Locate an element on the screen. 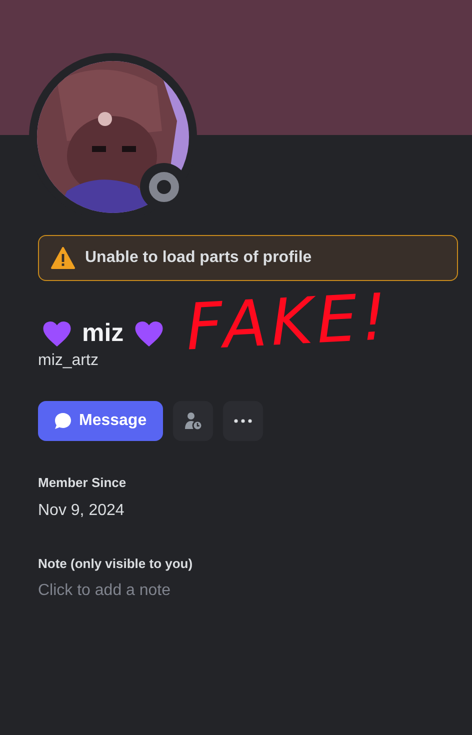 The height and width of the screenshot is (735, 472). annotation-text: FAKE! is located at coordinates (288, 323).